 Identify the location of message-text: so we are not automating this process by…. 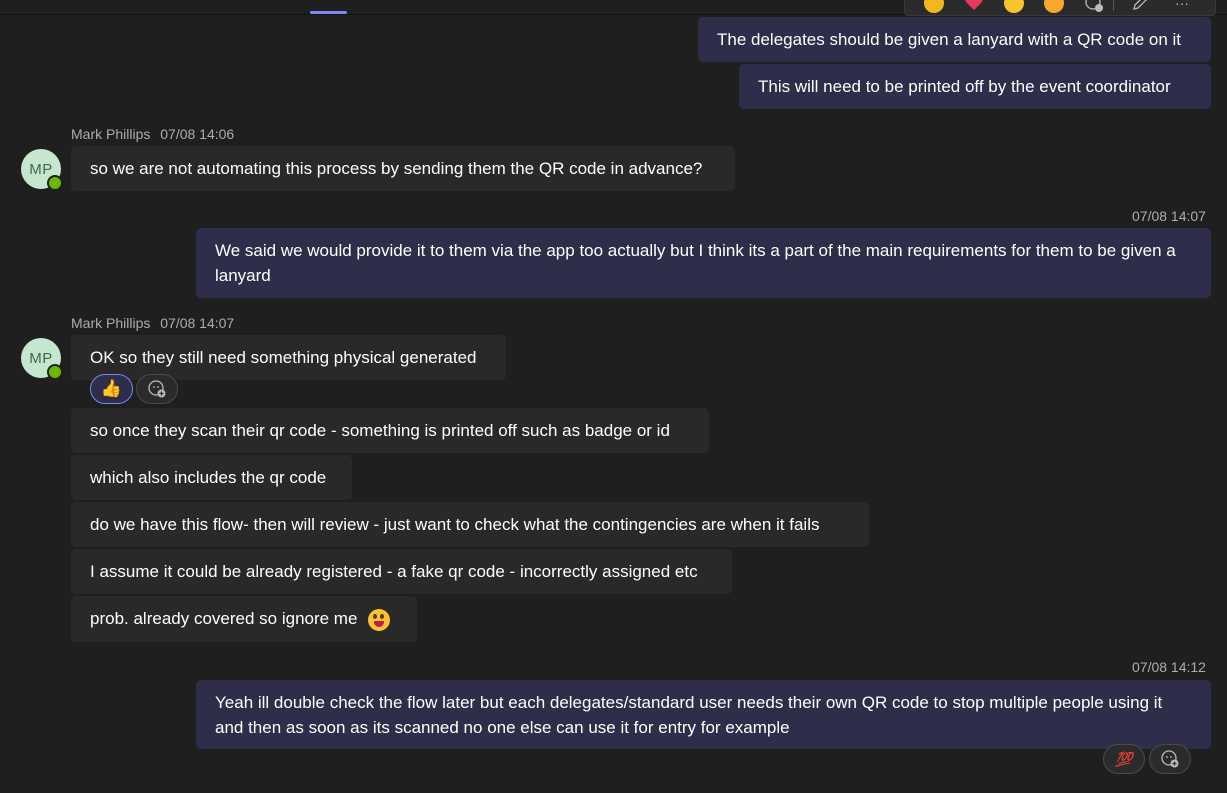
(396, 168).